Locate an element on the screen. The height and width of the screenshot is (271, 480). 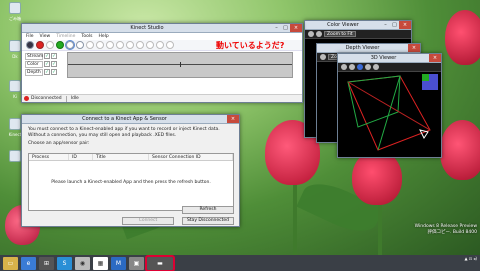
list-header: Process ID Title Sensor Connection ID is located at coordinates (131, 157).